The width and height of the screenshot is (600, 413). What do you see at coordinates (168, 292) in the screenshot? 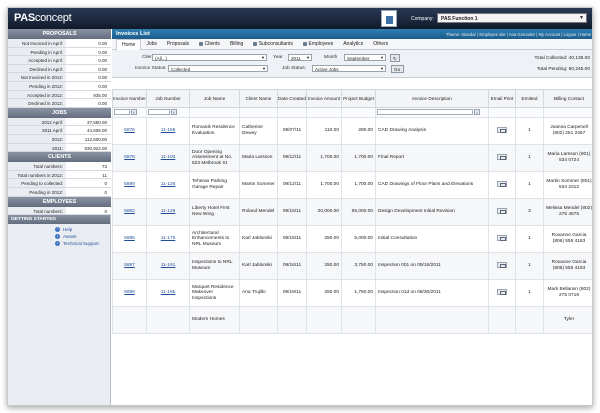
I see `job-number-link: 11-165` at bounding box center [168, 292].